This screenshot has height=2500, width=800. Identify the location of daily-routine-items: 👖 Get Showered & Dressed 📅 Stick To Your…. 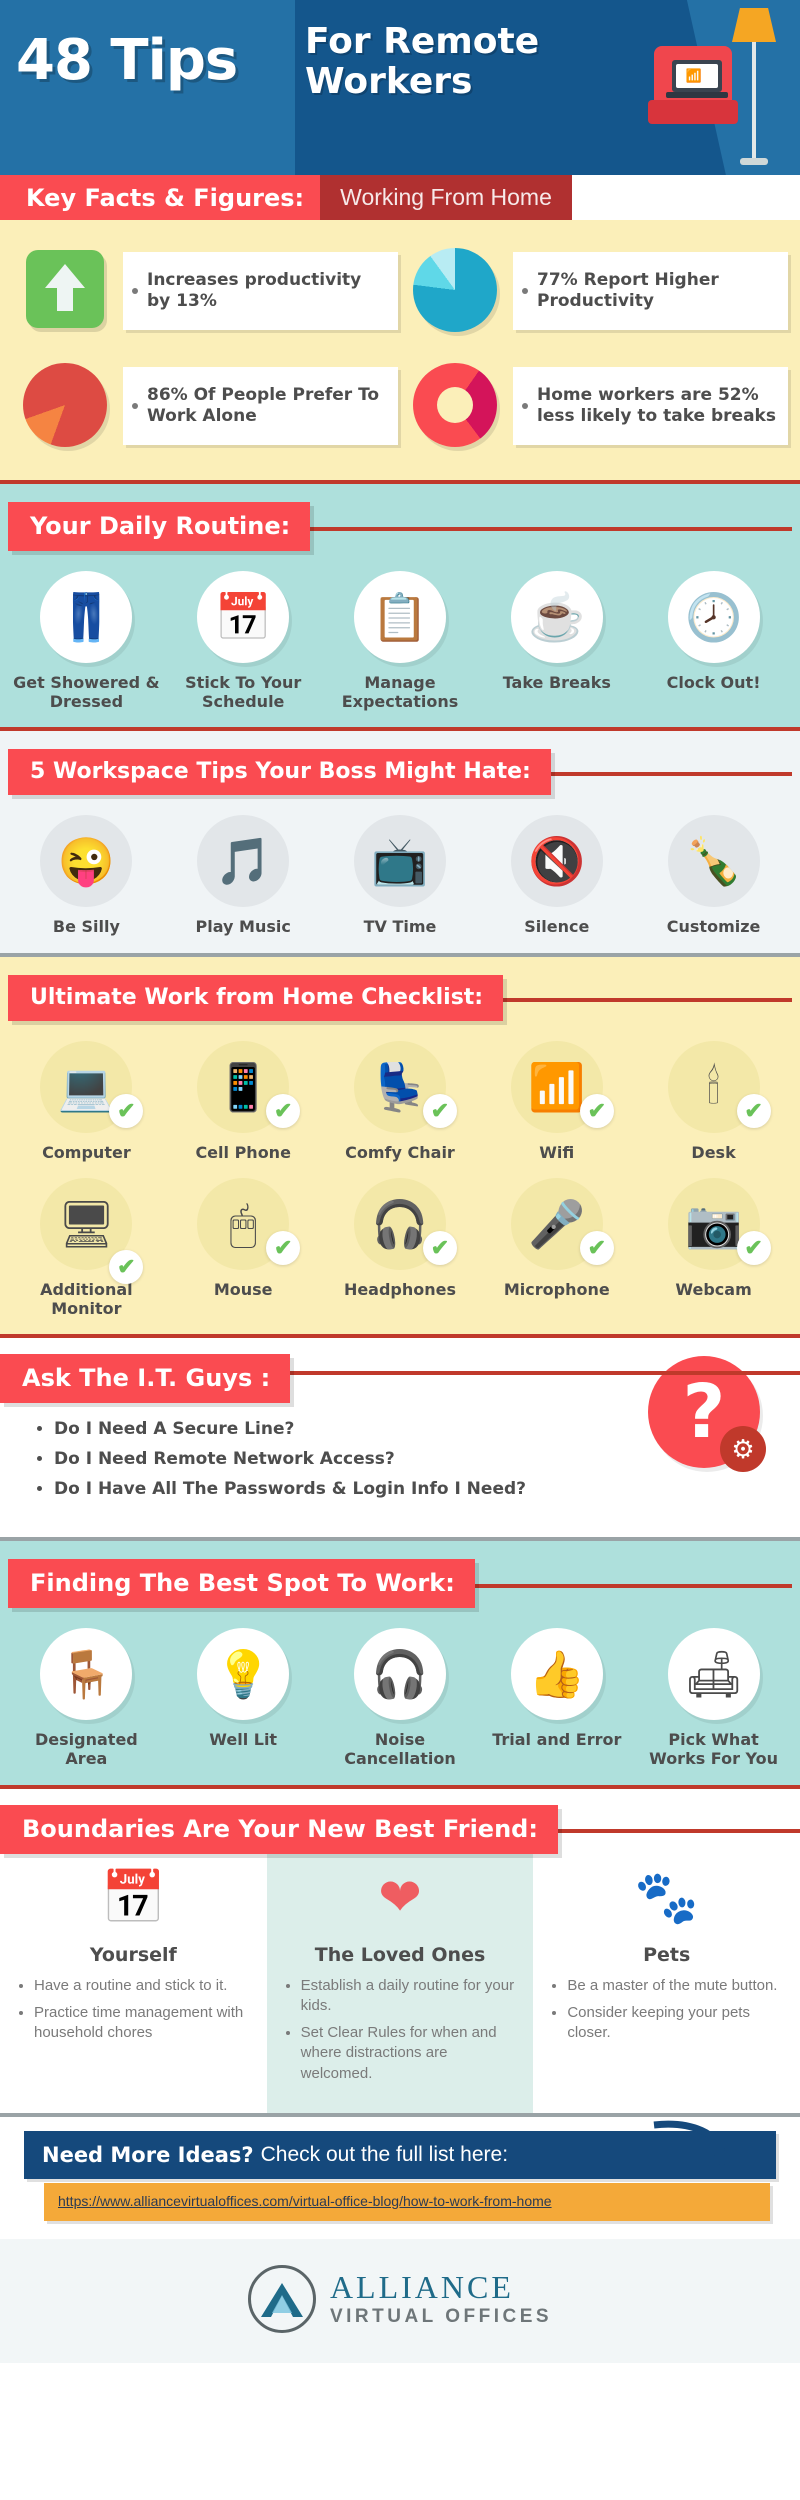
(400, 641).